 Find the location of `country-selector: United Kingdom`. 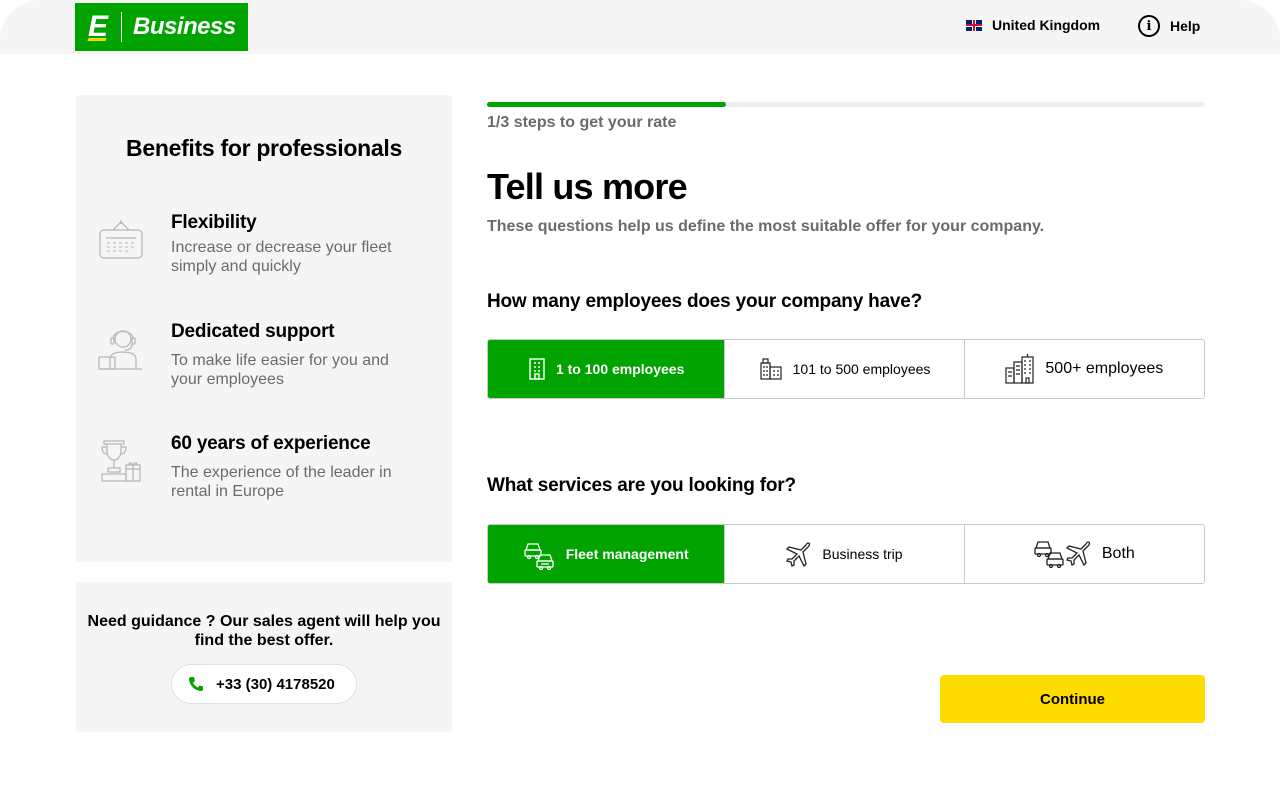

country-selector: United Kingdom is located at coordinates (1033, 25).